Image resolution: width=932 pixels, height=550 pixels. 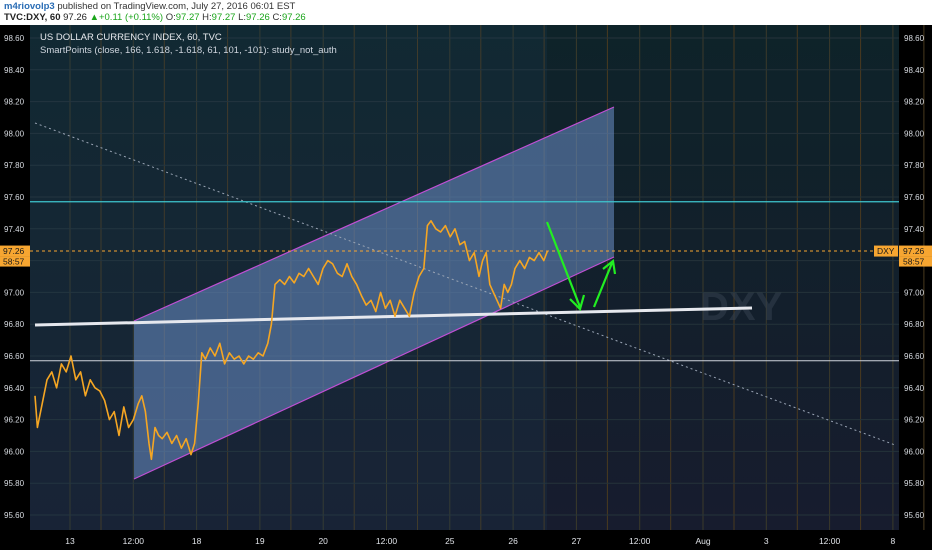 What do you see at coordinates (914, 388) in the screenshot?
I see `y-tick-label-right: 96.40` at bounding box center [914, 388].